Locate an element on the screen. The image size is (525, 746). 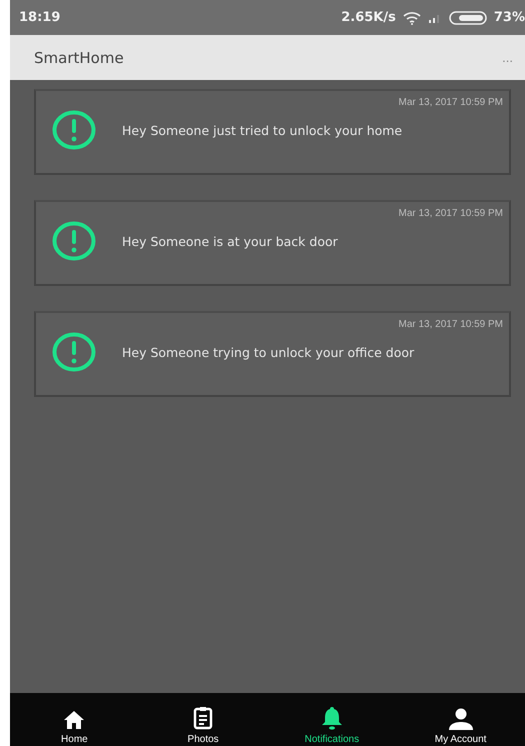
nav-tab: Notifications is located at coordinates (332, 719).